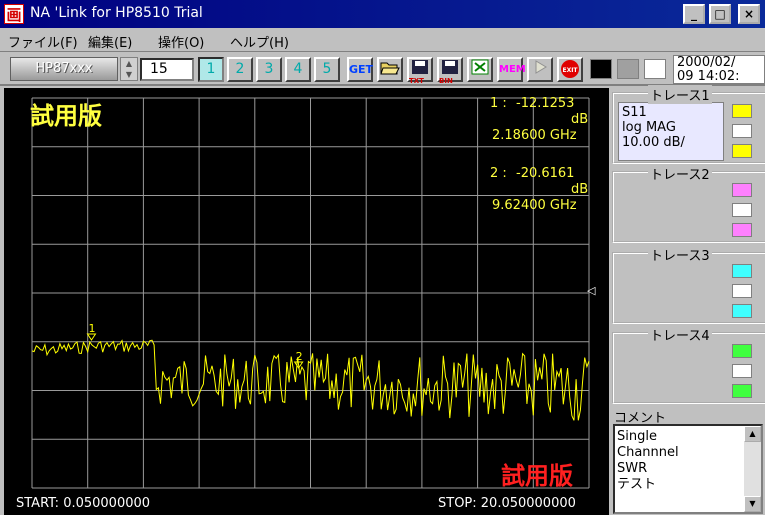 The height and width of the screenshot is (515, 765). What do you see at coordinates (752, 469) in the screenshot?
I see `comment-scrollbar: ▲ ▼` at bounding box center [752, 469].